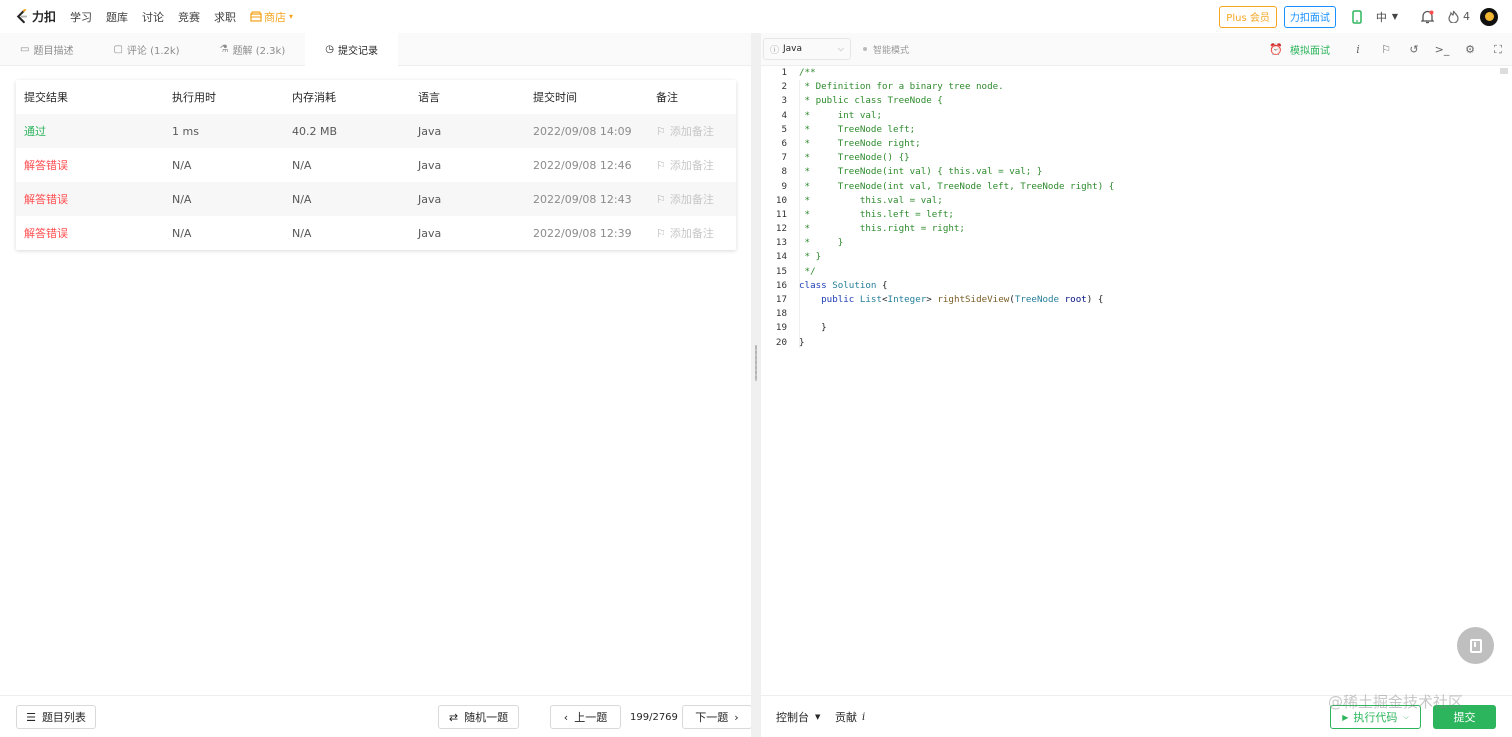 This screenshot has height=737, width=1512. What do you see at coordinates (224, 49) in the screenshot?
I see `flask-icon: ⚗` at bounding box center [224, 49].